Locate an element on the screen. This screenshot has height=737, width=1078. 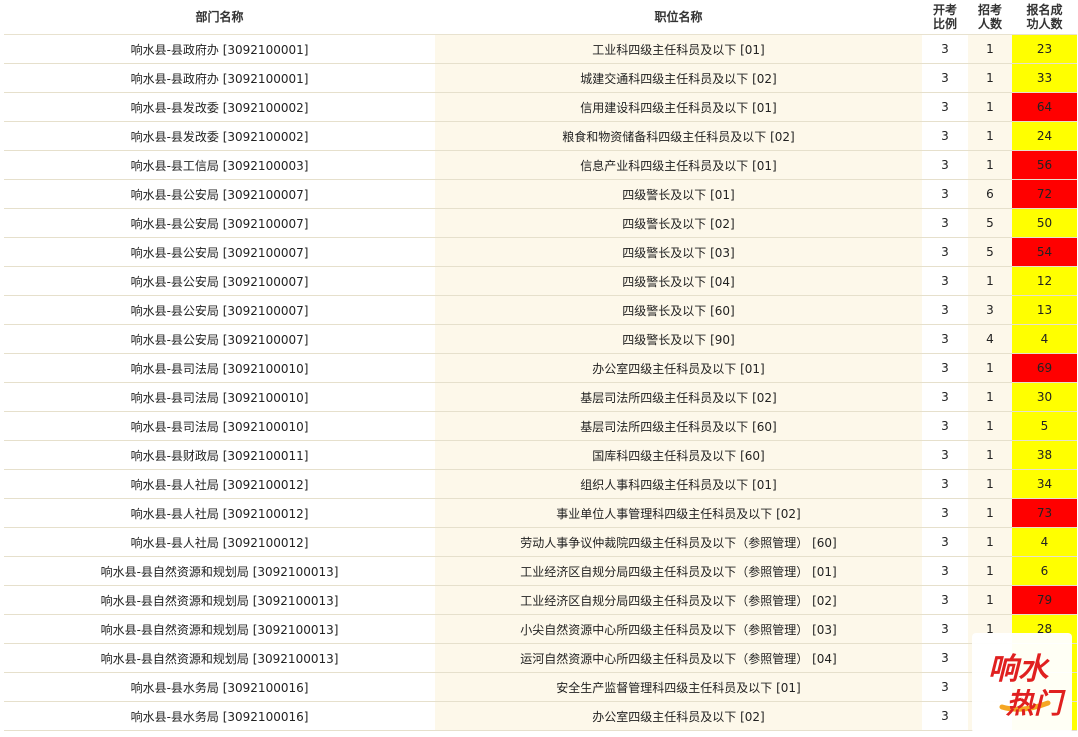
quota-cell: 6 is located at coordinates (990, 194).